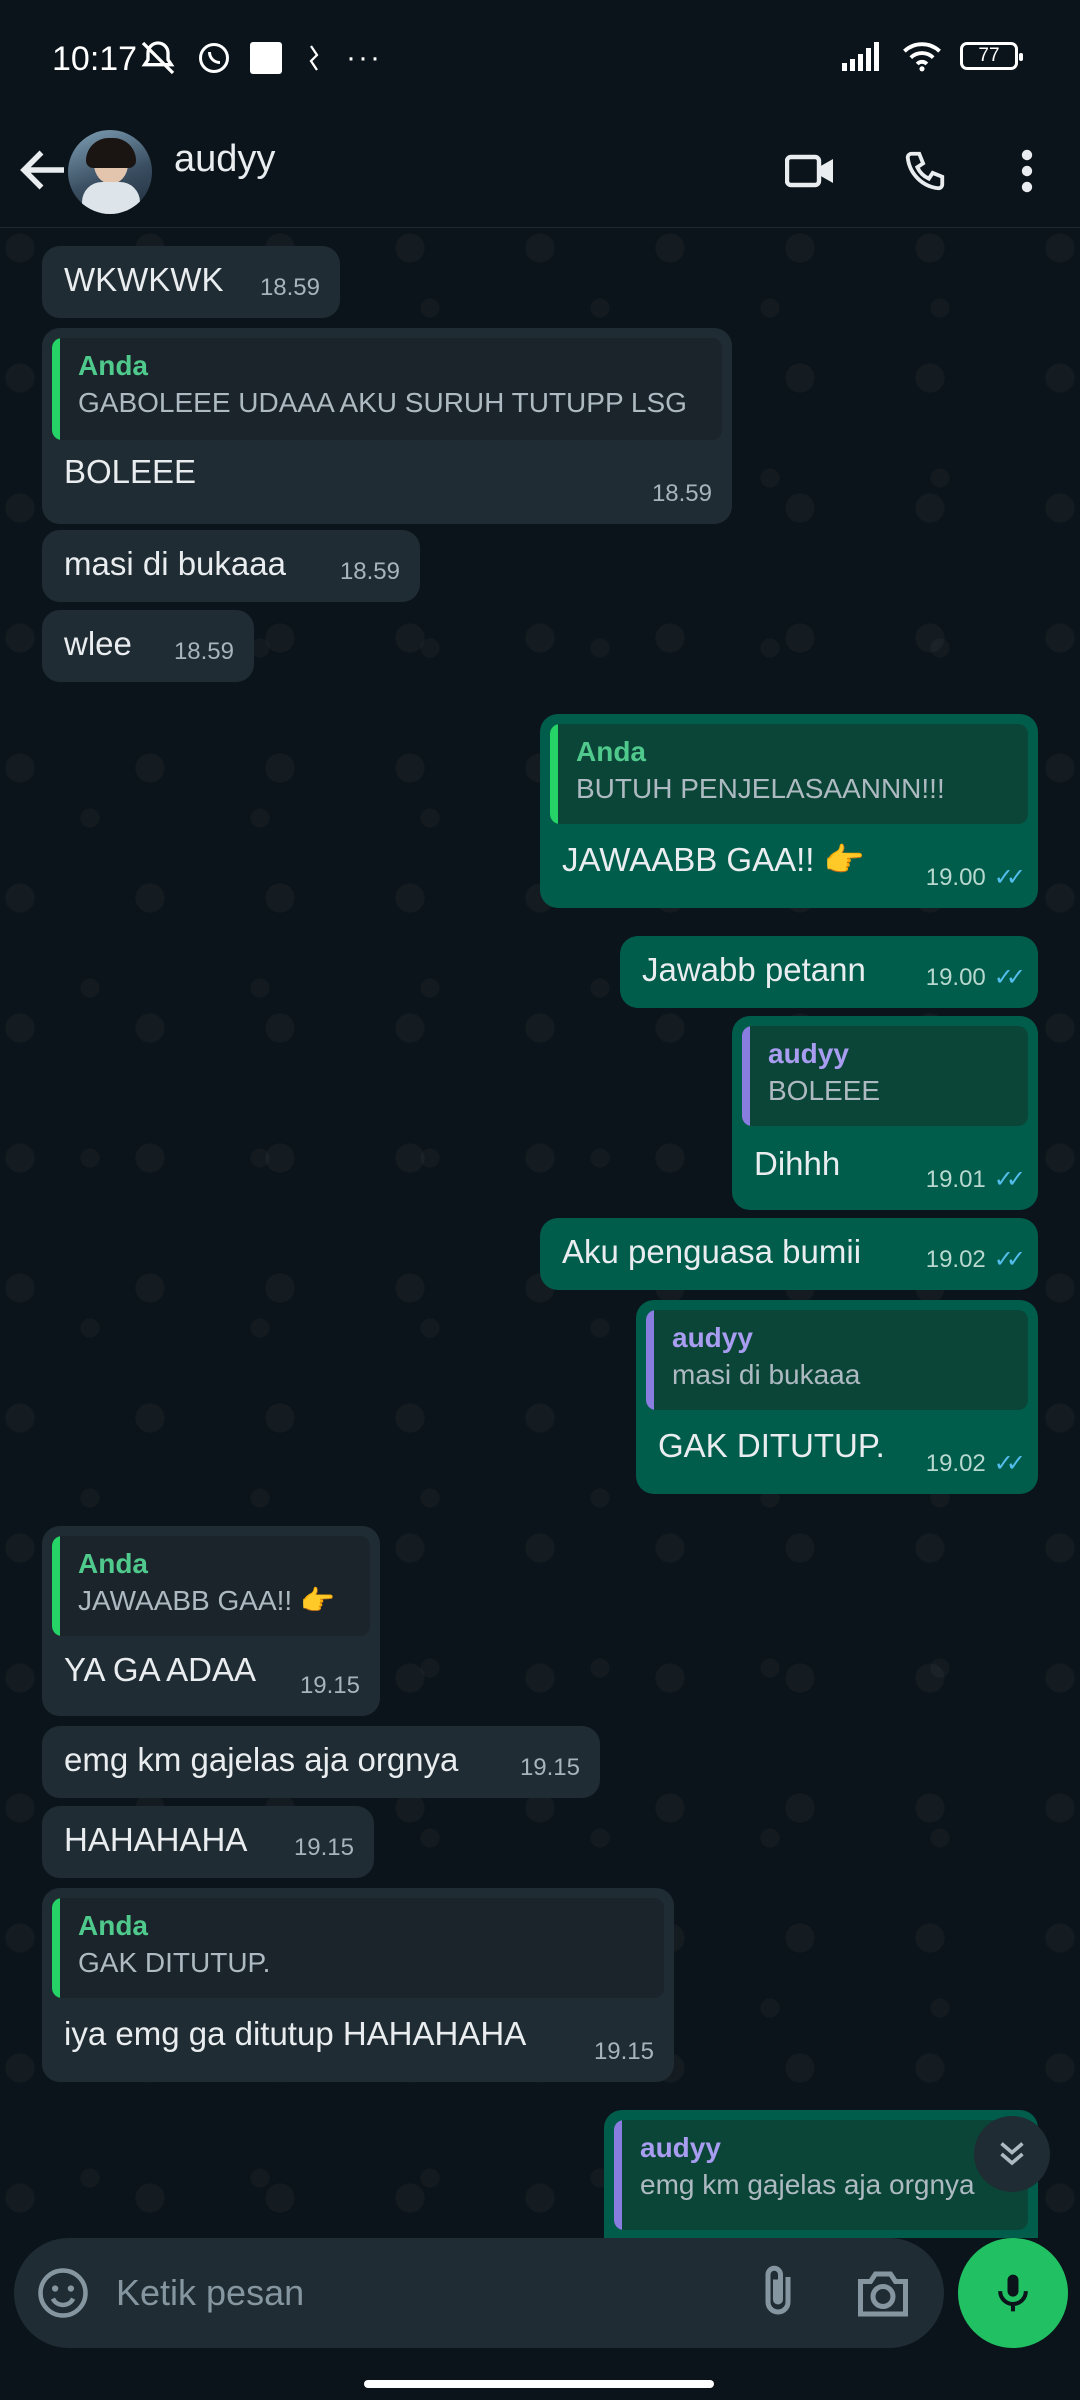 This screenshot has height=2400, width=1080. I want to click on message-bubble-outgoing: audyy BOLEEE Dihhh 19.01 ✓✓, so click(885, 1113).